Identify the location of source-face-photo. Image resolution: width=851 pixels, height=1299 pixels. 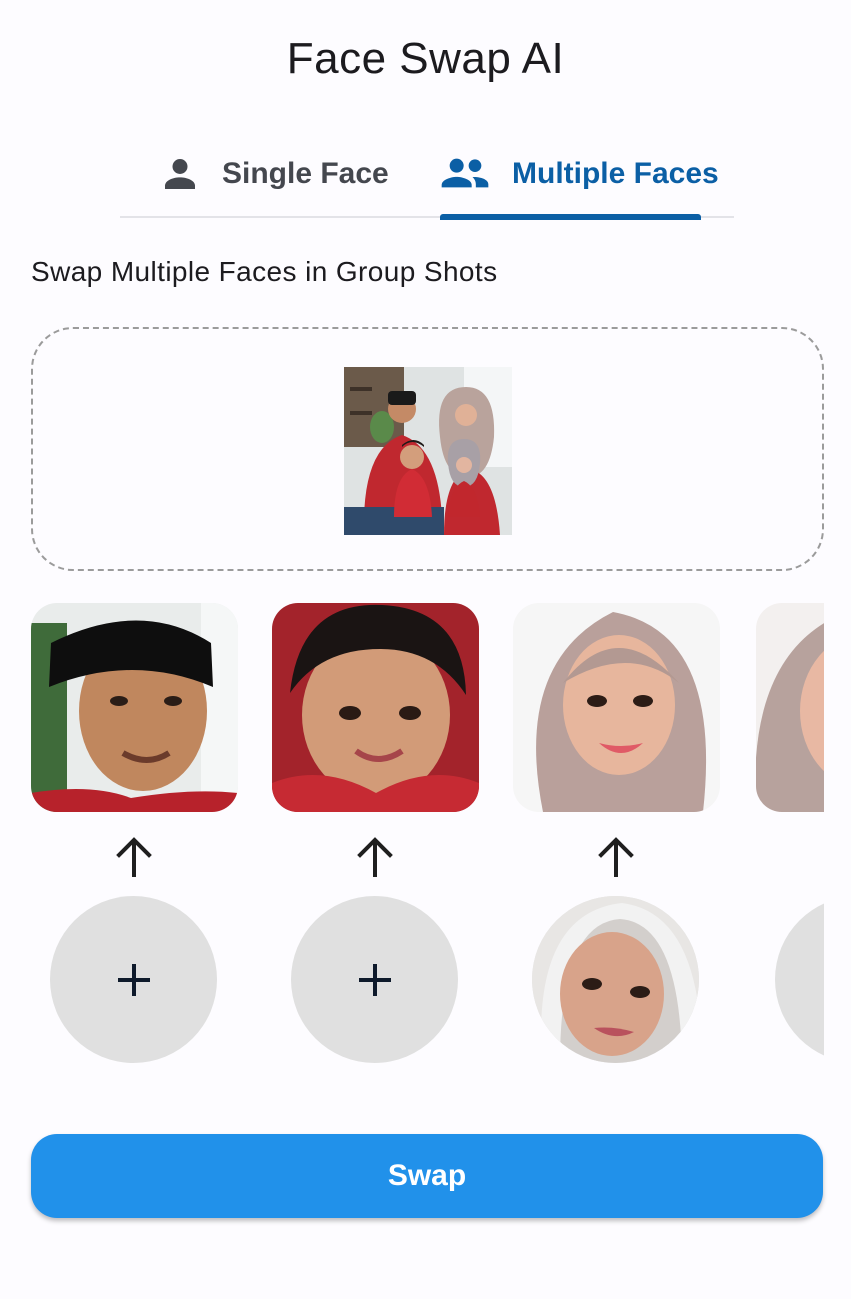
(615, 979).